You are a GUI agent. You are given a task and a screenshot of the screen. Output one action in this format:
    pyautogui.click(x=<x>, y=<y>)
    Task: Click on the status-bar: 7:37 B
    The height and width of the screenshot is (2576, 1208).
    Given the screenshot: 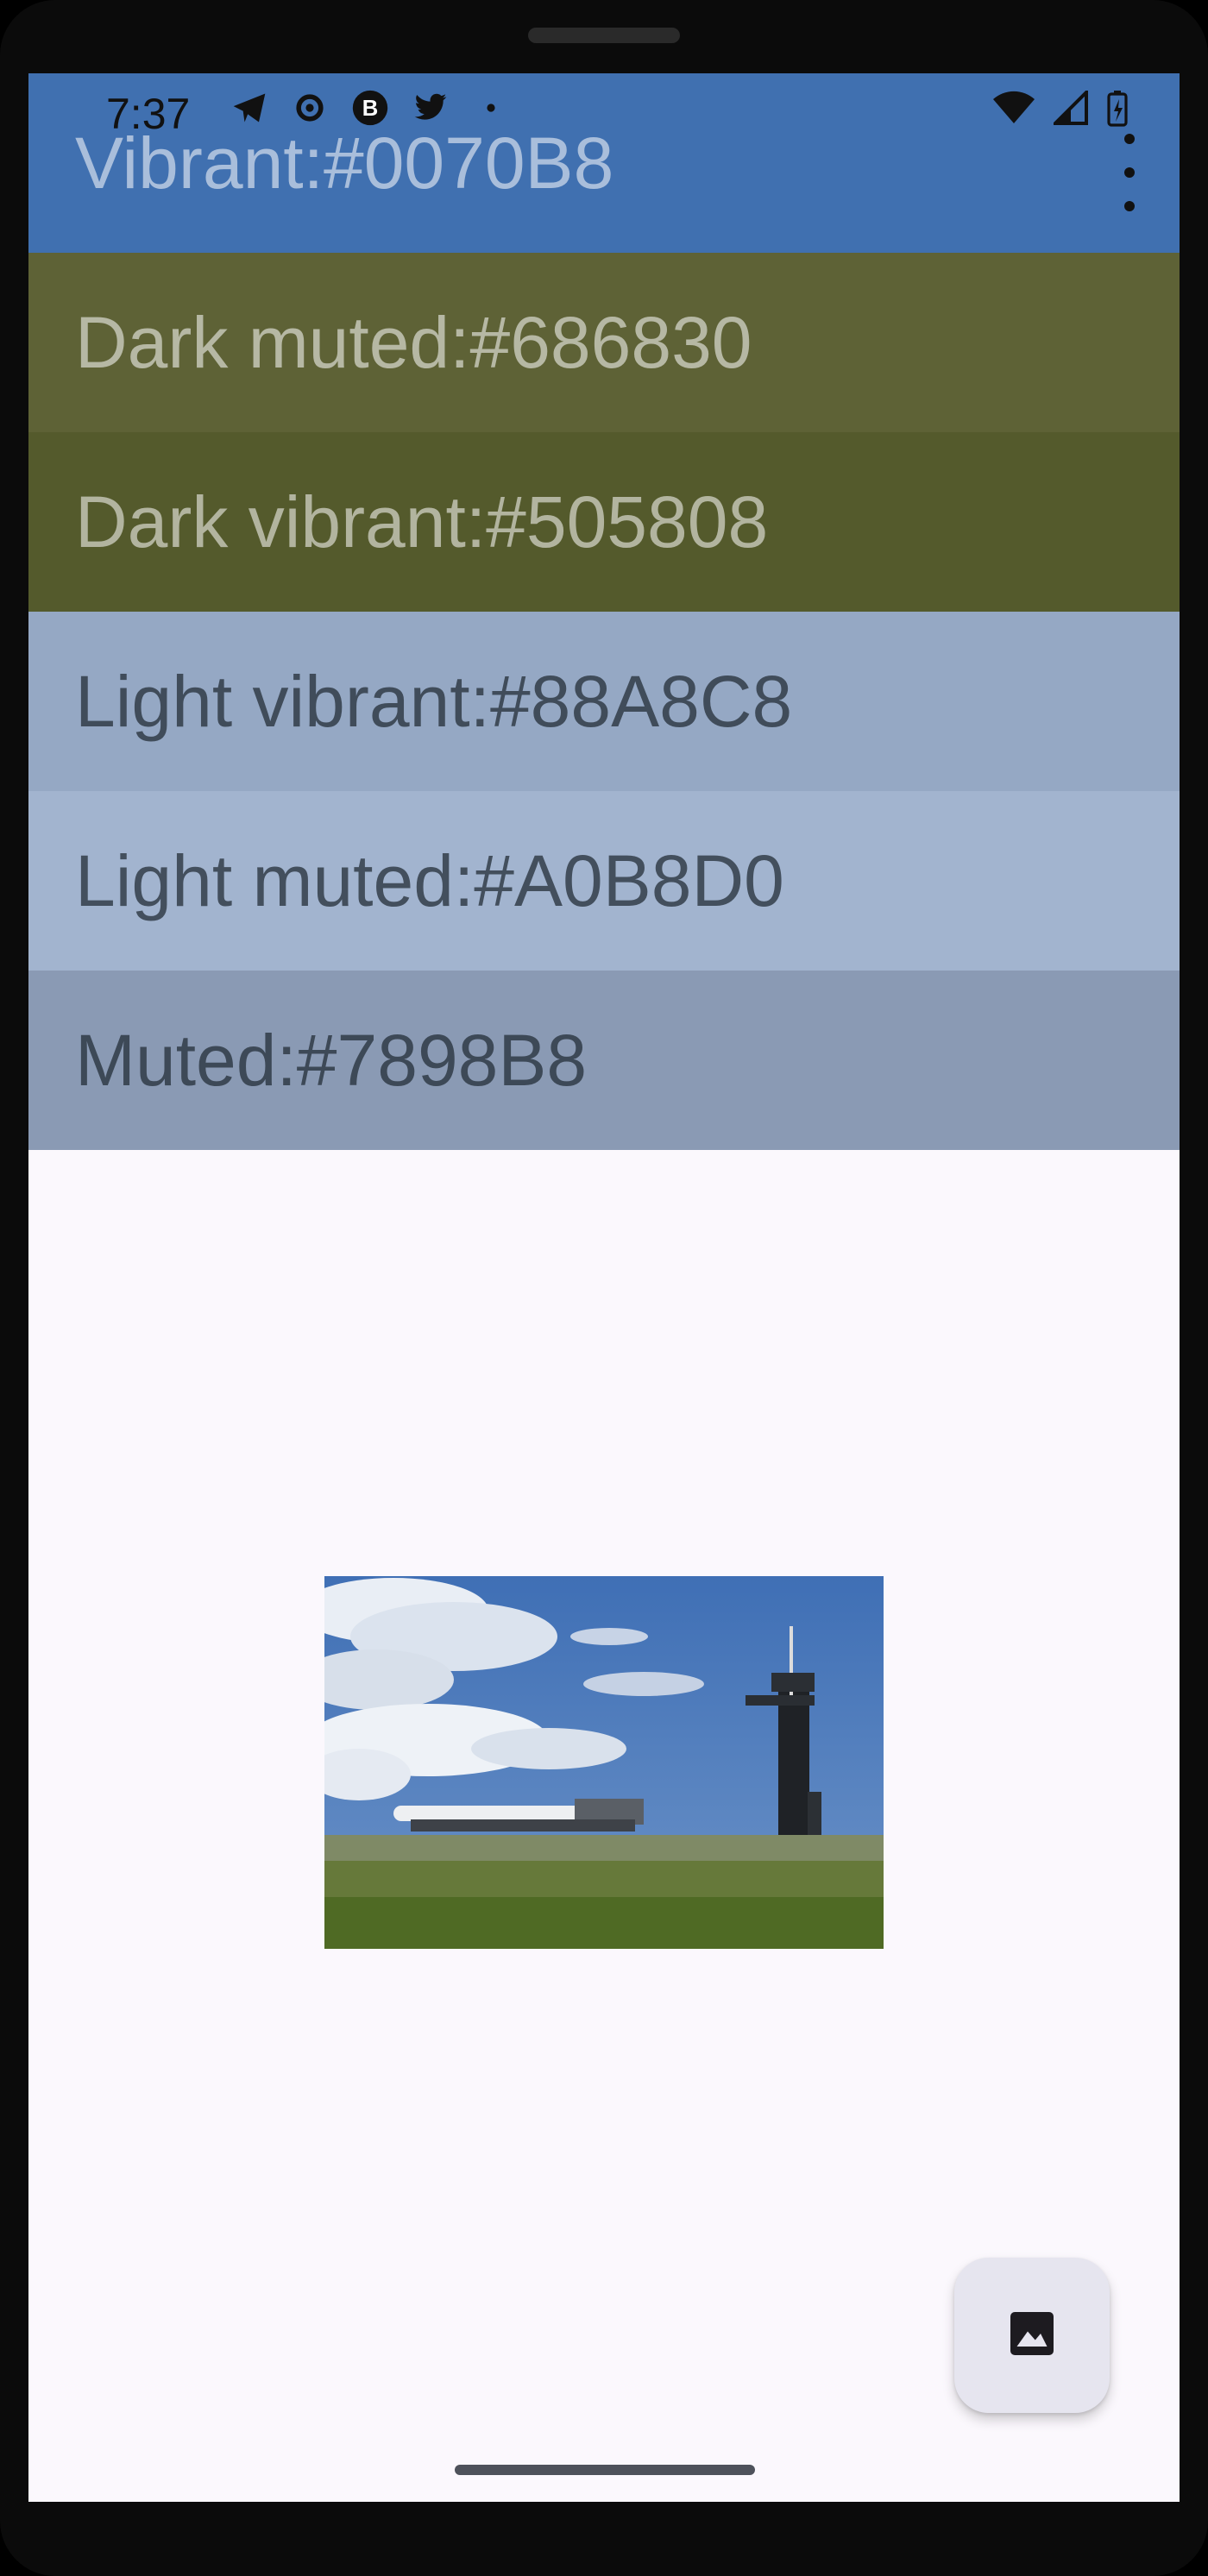 What is the action you would take?
    pyautogui.click(x=604, y=112)
    